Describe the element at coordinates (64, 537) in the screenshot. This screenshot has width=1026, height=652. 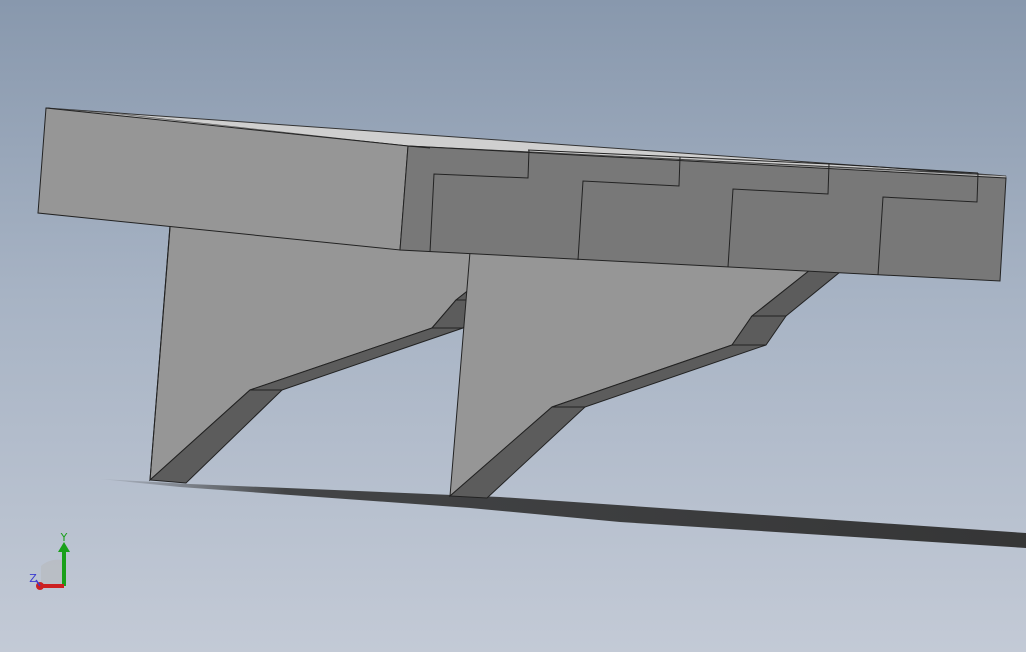
I see `triad-y-label: Y` at that location.